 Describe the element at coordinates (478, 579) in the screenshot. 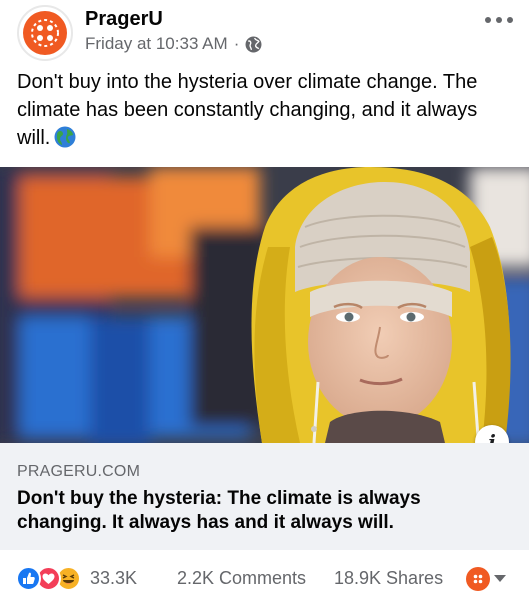

I see `actor-avatar-icon` at that location.